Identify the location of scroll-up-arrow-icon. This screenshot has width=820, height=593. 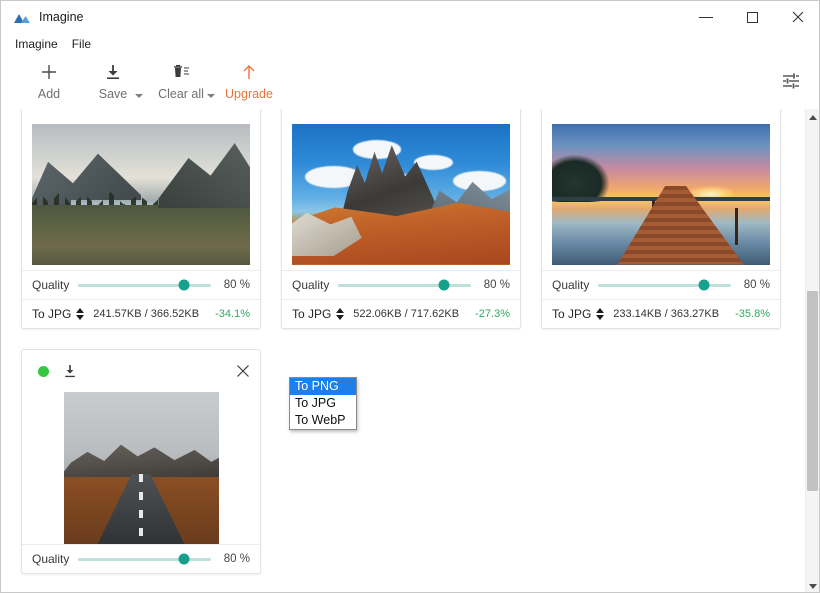
(812, 117).